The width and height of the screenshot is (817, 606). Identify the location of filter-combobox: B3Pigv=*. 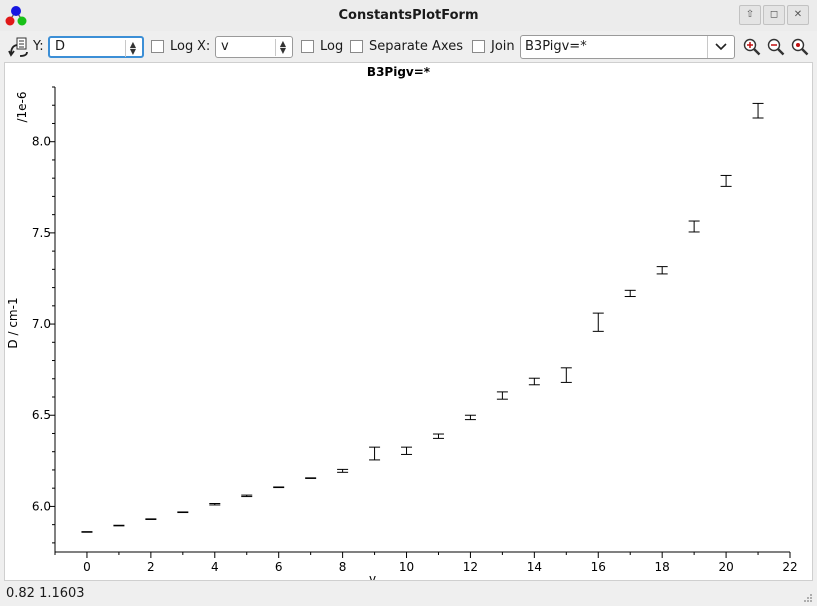
(627, 46).